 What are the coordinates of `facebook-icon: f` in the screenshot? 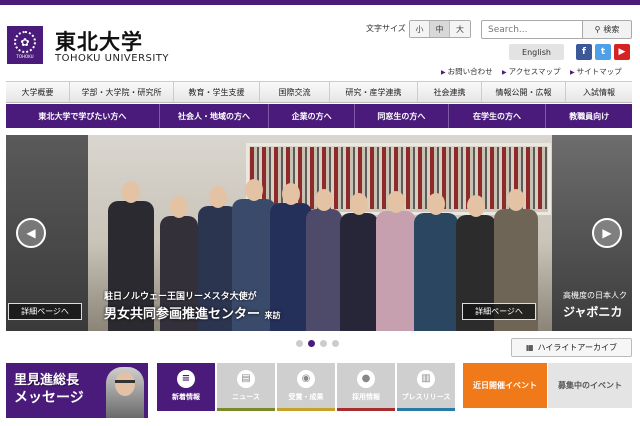 It's located at (584, 52).